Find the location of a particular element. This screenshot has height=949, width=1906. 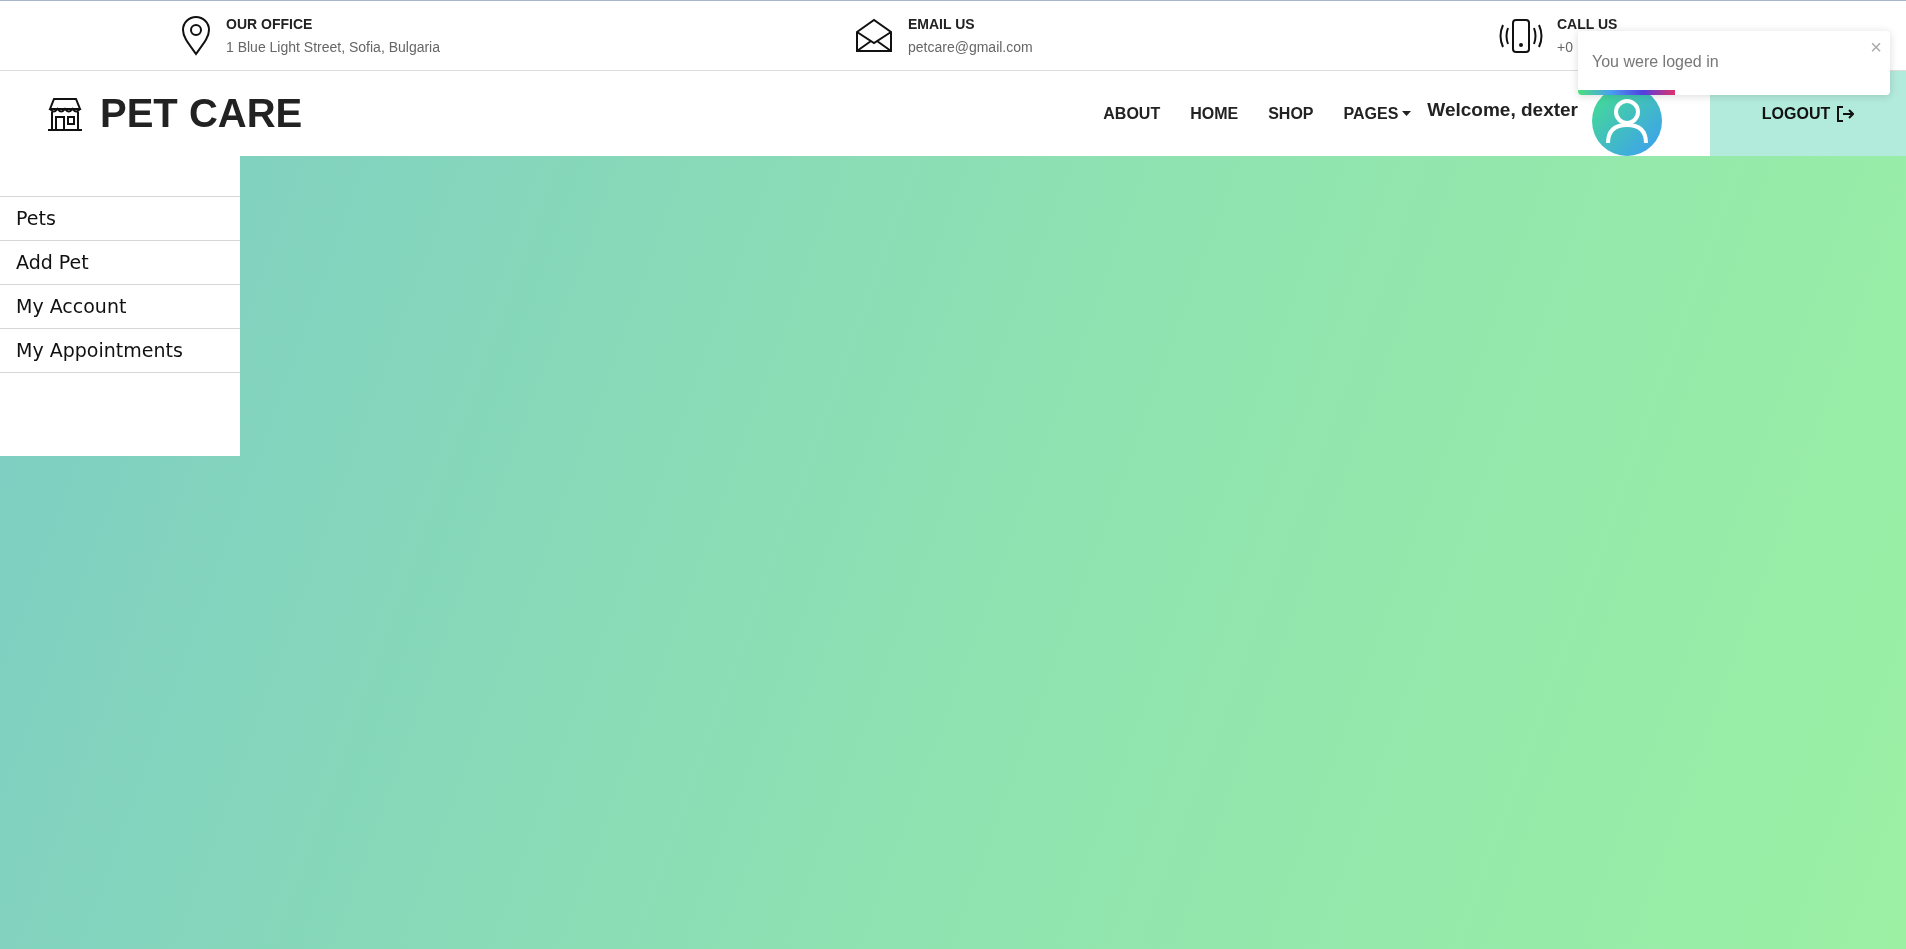

contact-title: OUR OFFICE is located at coordinates (270, 24).